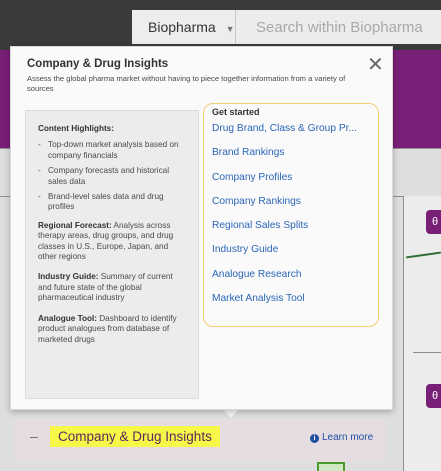 The image size is (441, 471). I want to click on close-icon: ✕, so click(375, 64).